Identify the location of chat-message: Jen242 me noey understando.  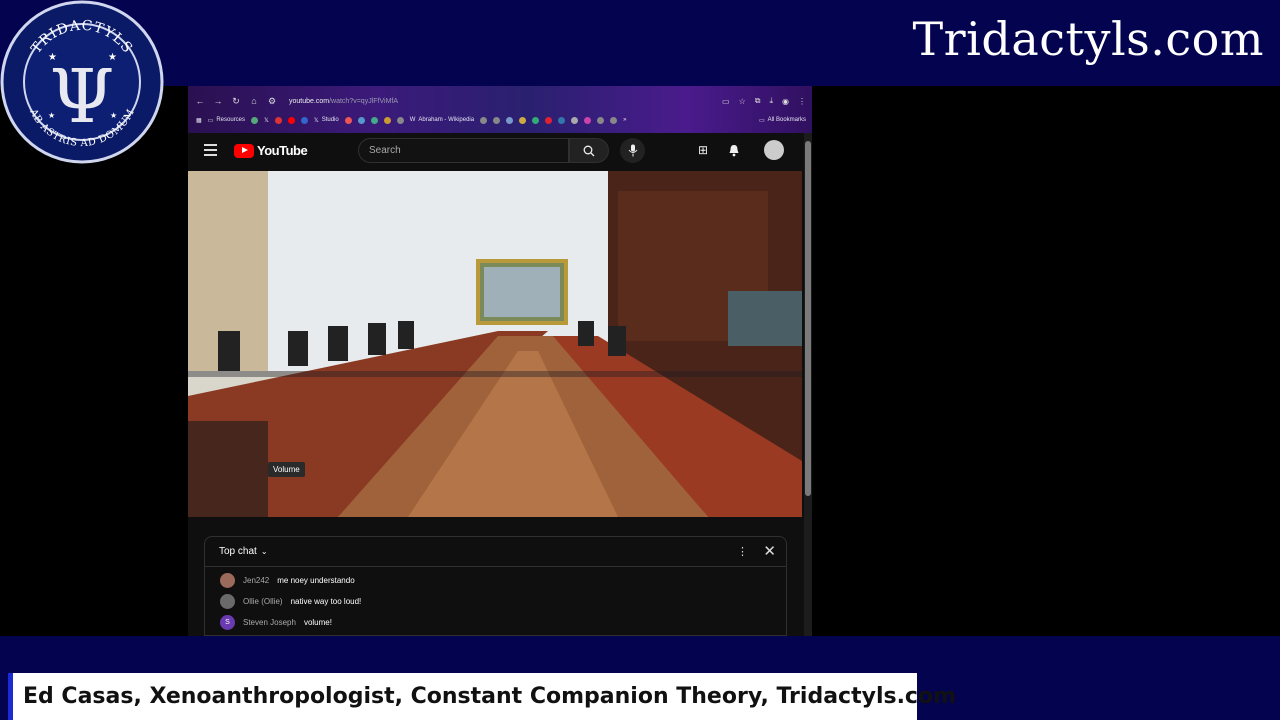
(287, 580).